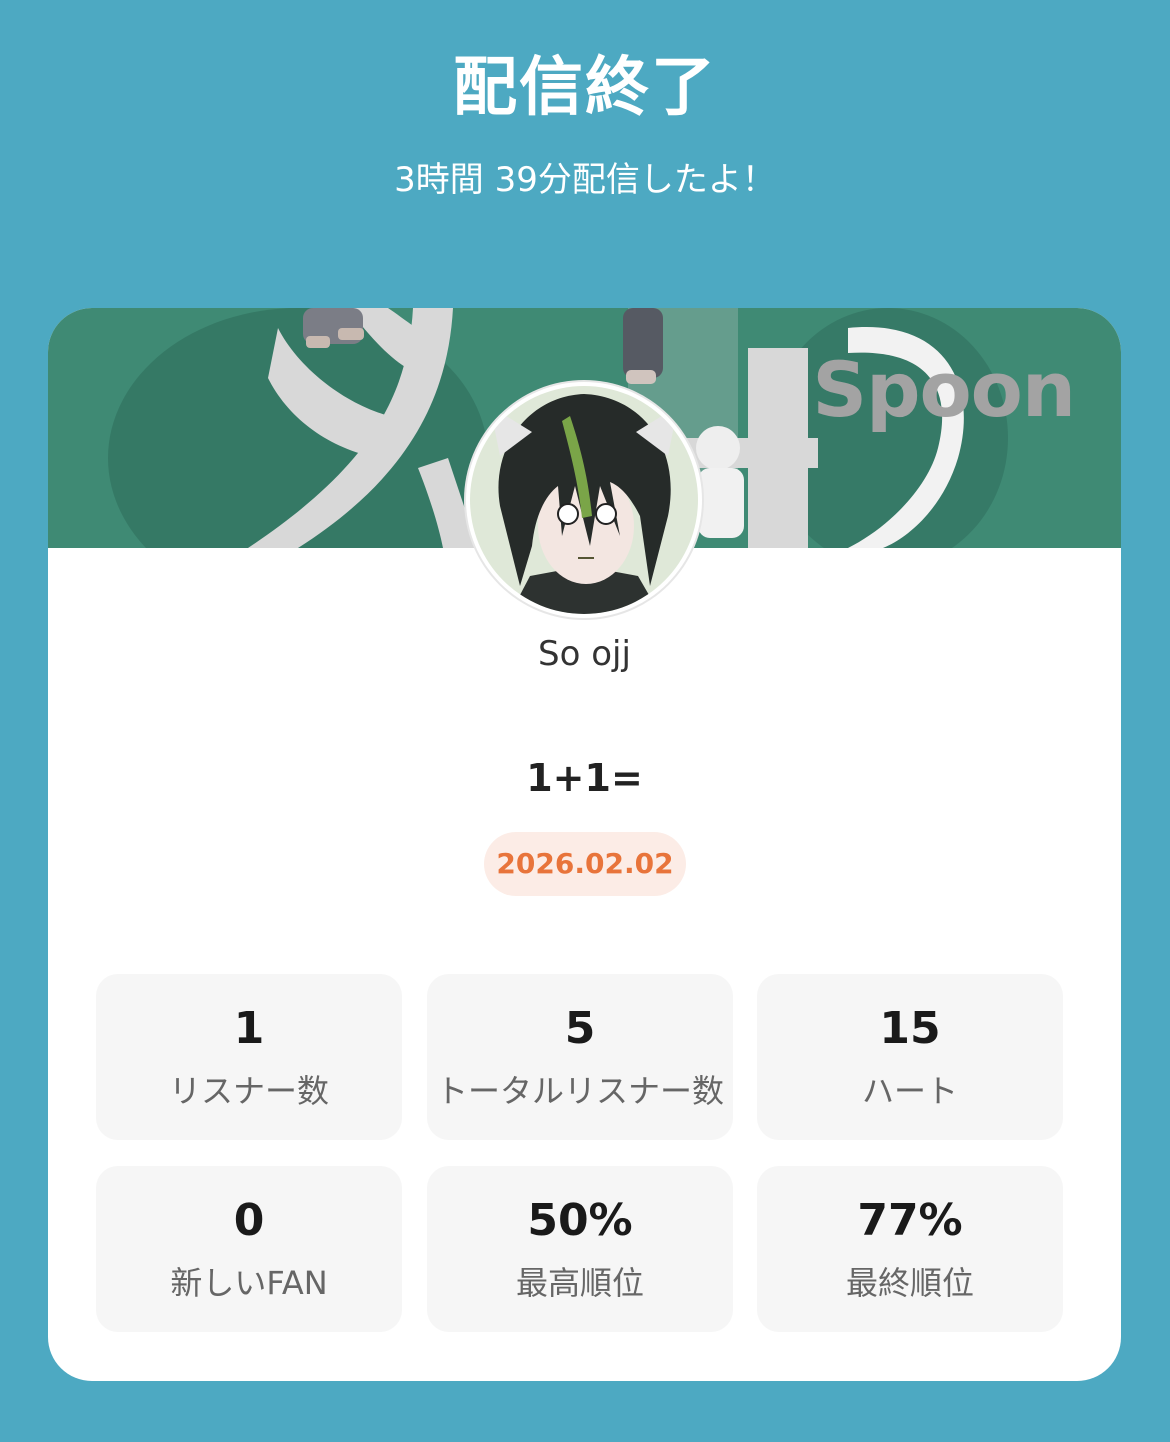 The image size is (1170, 1442). I want to click on stat-label: リスナー数, so click(248, 1091).